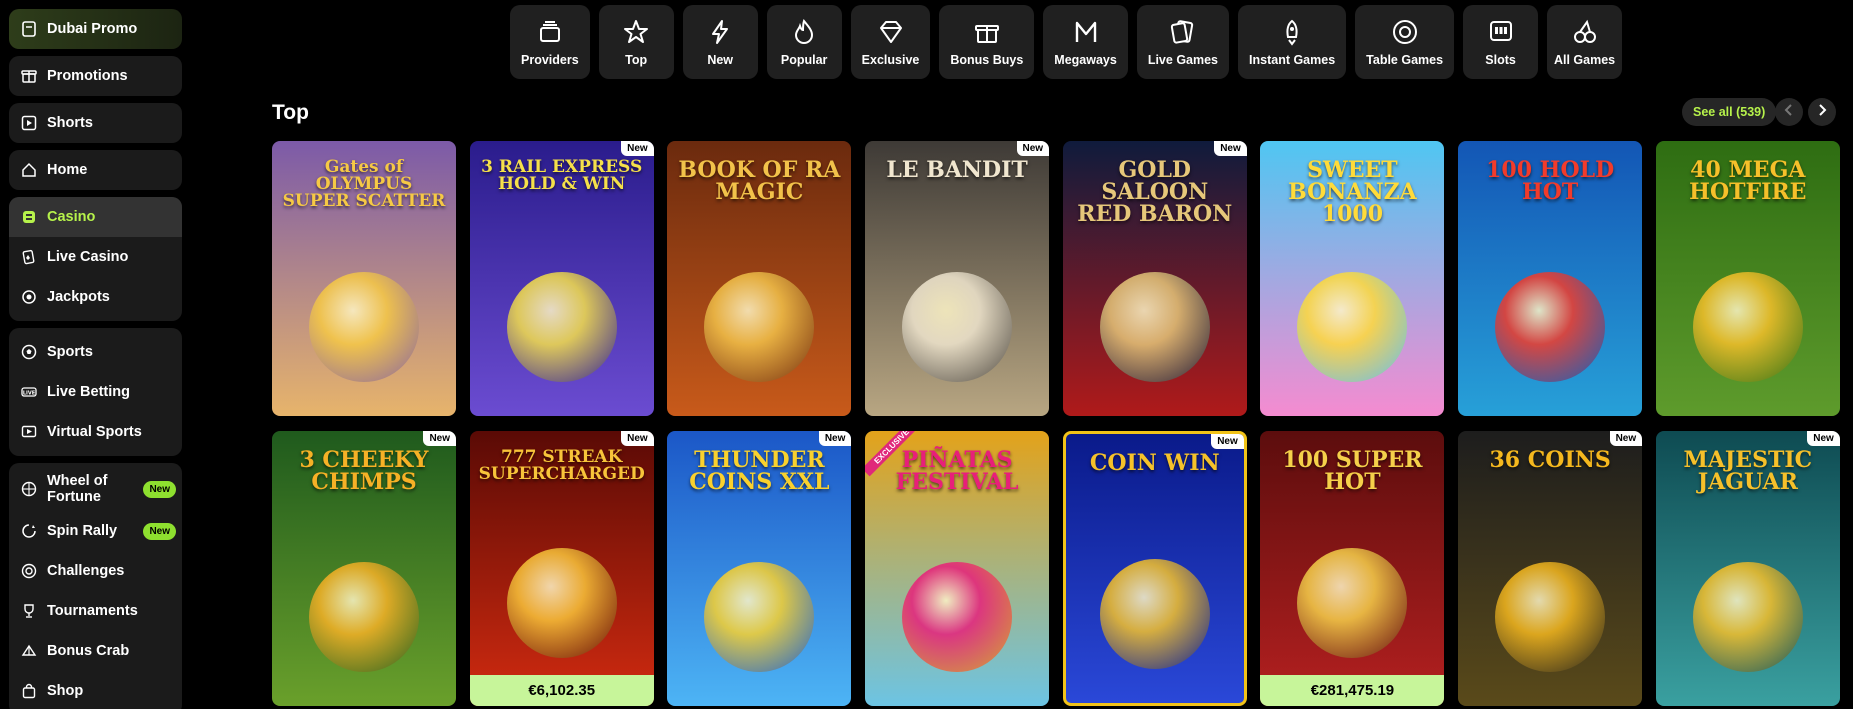 Image resolution: width=1853 pixels, height=709 pixels. What do you see at coordinates (29, 352) in the screenshot?
I see `football-icon` at bounding box center [29, 352].